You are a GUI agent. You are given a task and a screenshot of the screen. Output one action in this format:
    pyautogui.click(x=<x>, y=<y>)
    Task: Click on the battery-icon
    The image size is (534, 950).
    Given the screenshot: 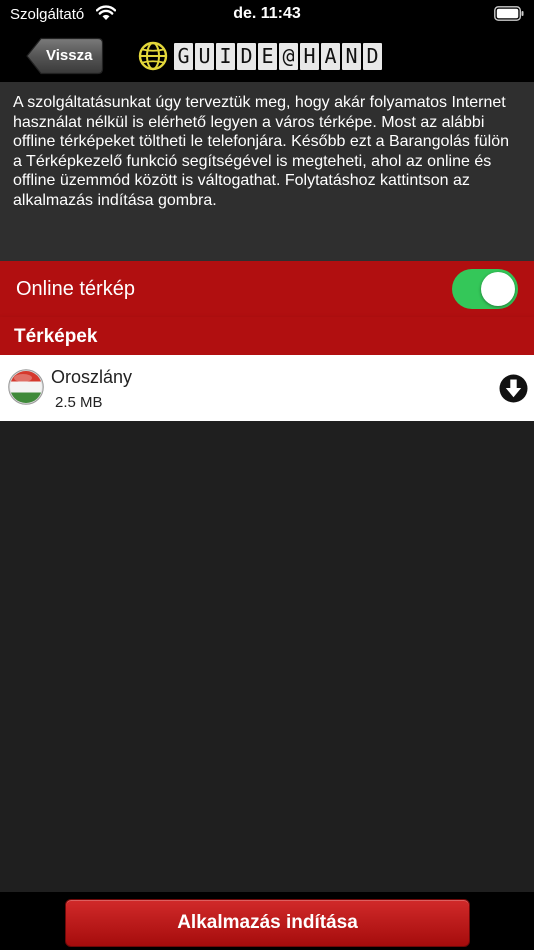 What is the action you would take?
    pyautogui.click(x=509, y=13)
    